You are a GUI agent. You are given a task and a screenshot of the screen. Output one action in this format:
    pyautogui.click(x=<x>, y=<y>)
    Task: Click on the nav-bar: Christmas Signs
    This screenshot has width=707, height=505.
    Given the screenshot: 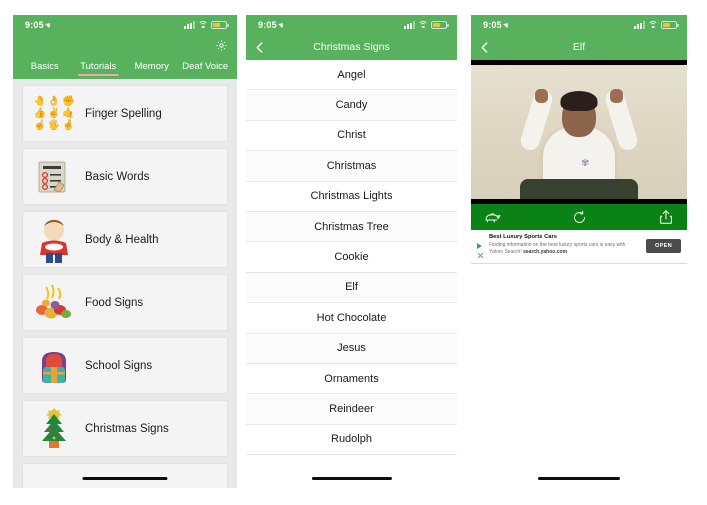 What is the action you would take?
    pyautogui.click(x=351, y=47)
    